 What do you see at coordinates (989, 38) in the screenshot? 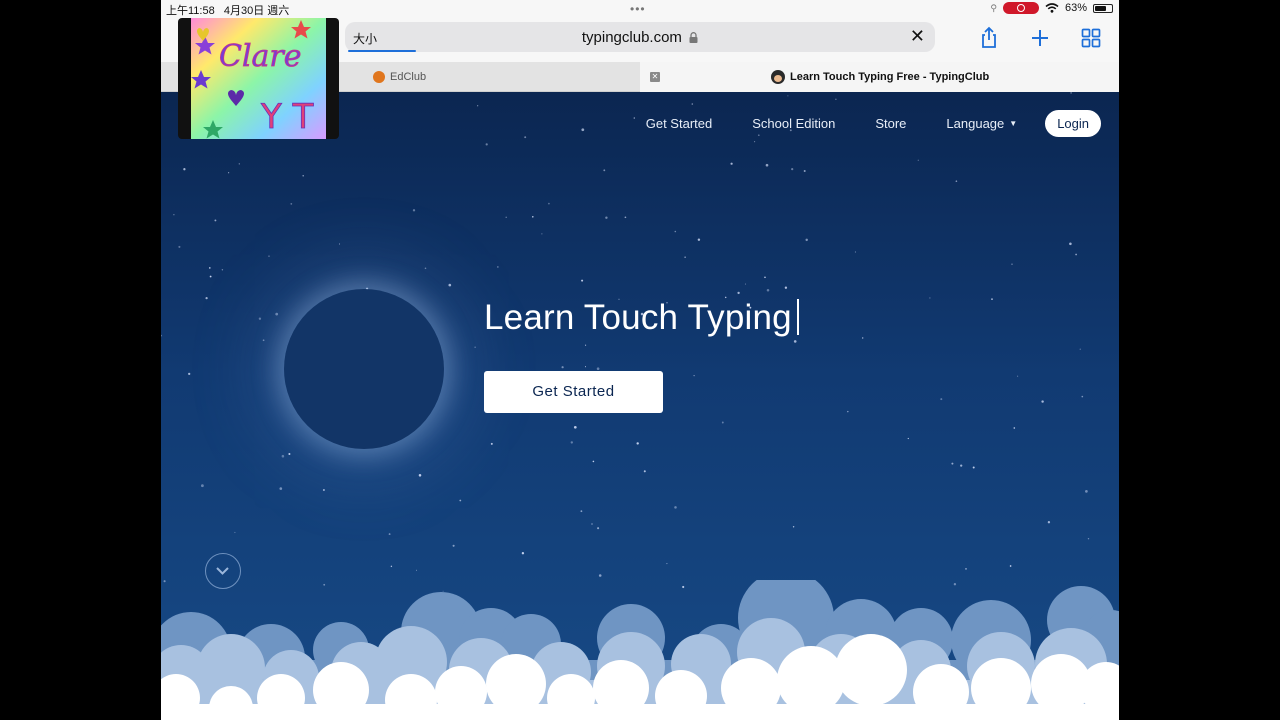
I see `share-icon` at bounding box center [989, 38].